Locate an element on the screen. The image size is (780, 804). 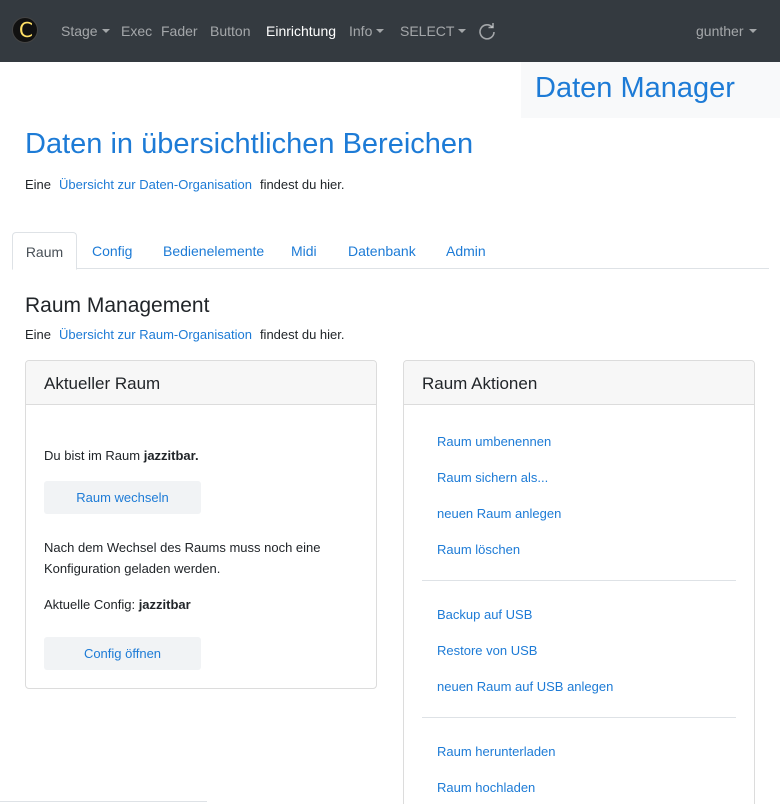
new-room-link: neuen Raum anlegen is located at coordinates (499, 514).